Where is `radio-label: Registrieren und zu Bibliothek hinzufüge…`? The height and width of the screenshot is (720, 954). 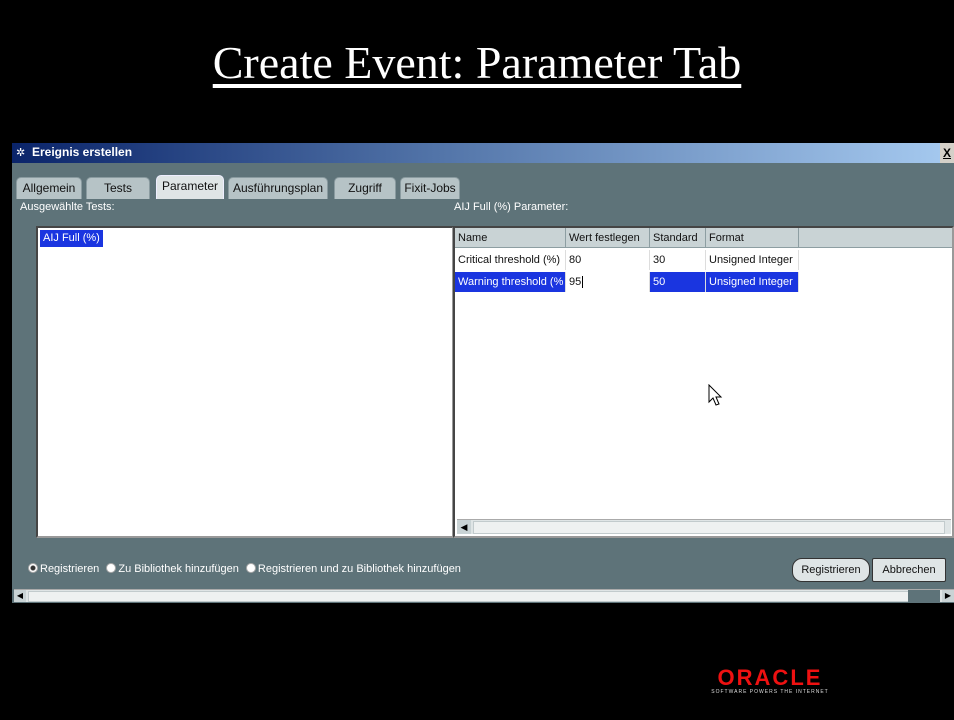
radio-label: Registrieren und zu Bibliothek hinzufüge… is located at coordinates (359, 569).